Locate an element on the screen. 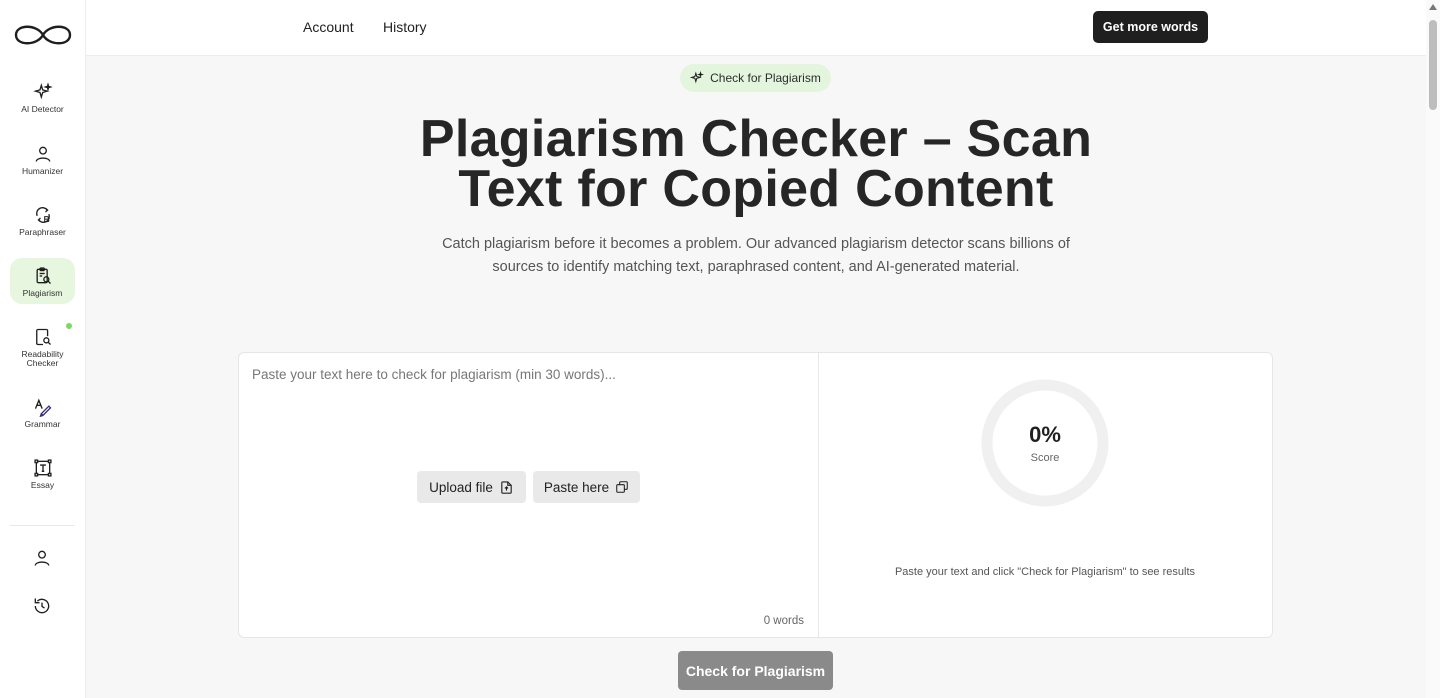 This screenshot has height=698, width=1440. new-badge-dot is located at coordinates (69, 326).